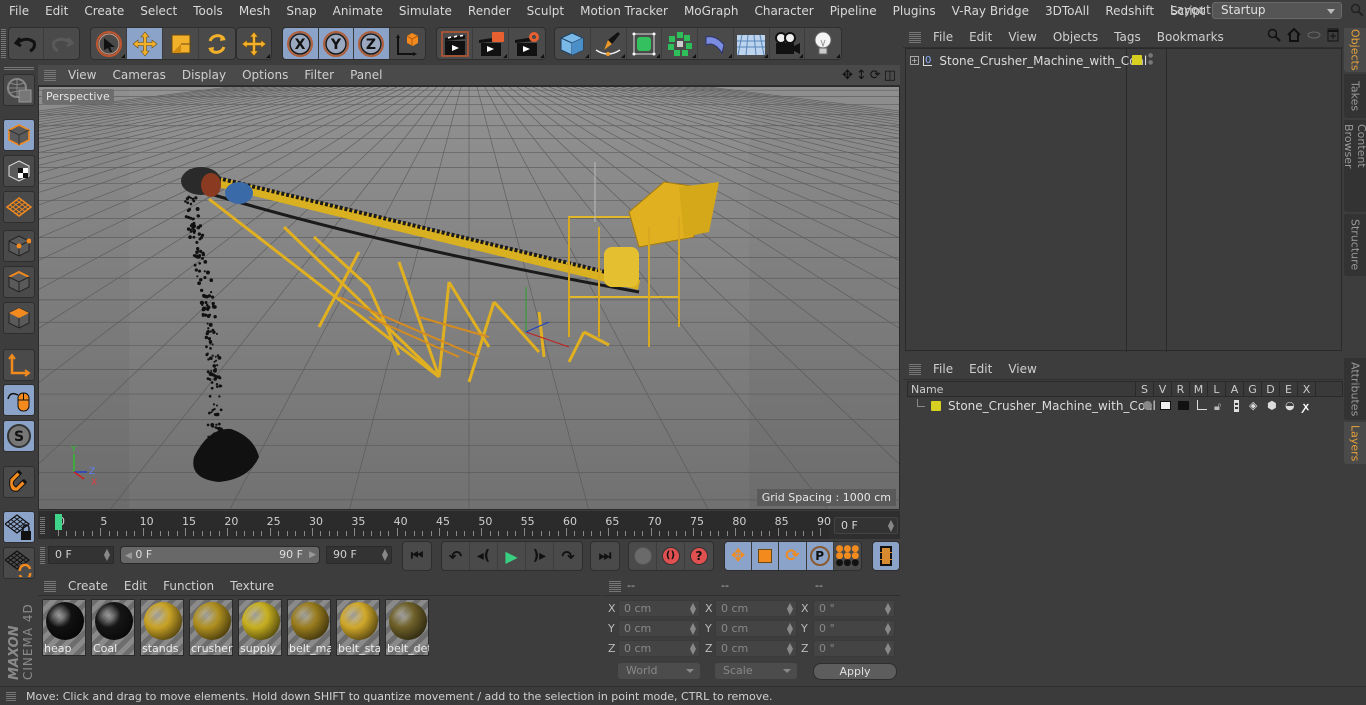  Describe the element at coordinates (847, 75) in the screenshot. I see `pan-view-icon: ✥` at that location.